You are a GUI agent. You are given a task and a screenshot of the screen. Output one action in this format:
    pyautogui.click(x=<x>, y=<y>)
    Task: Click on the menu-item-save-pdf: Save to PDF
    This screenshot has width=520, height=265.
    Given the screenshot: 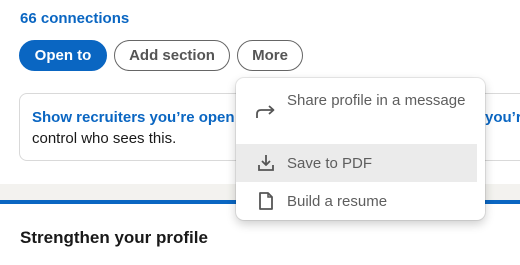 What is the action you would take?
    pyautogui.click(x=356, y=163)
    